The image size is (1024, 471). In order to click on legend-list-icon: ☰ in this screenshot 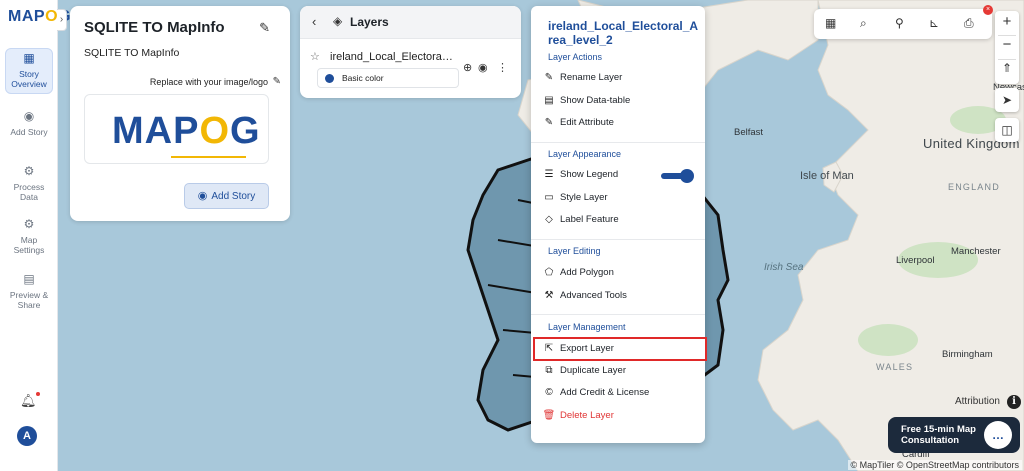, I will do `click(549, 174)`.